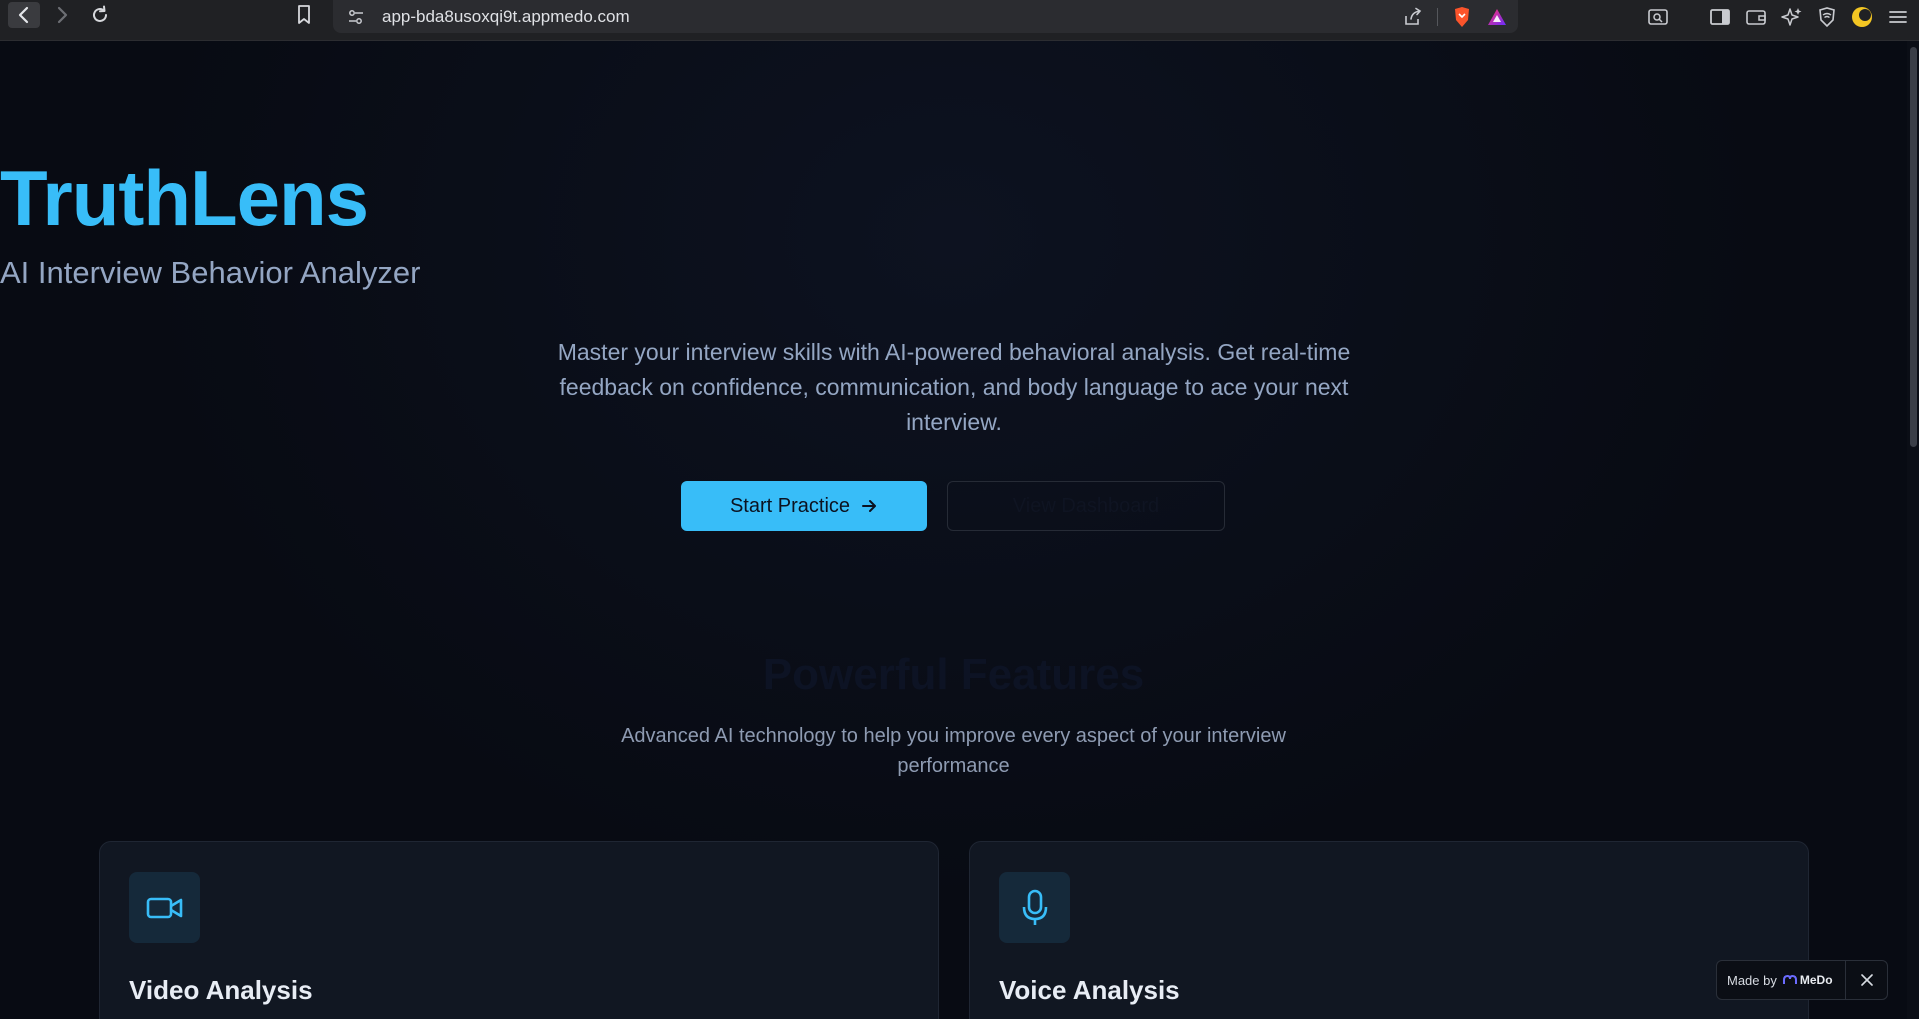  Describe the element at coordinates (221, 990) in the screenshot. I see `feature-card-title: Video Analysis` at that location.